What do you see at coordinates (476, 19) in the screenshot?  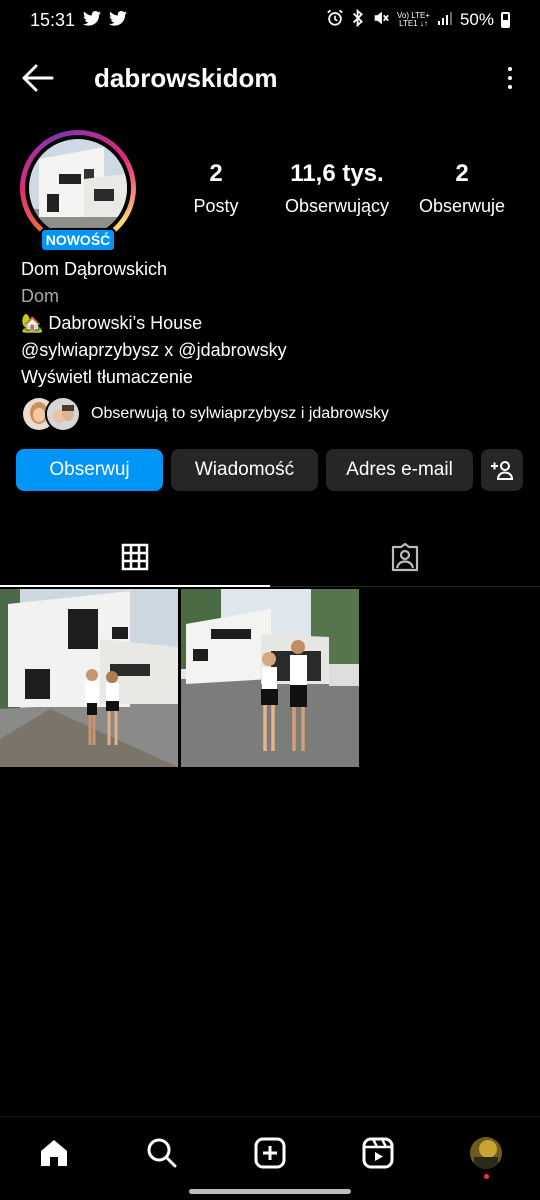 I see `battery-percent: 50%` at bounding box center [476, 19].